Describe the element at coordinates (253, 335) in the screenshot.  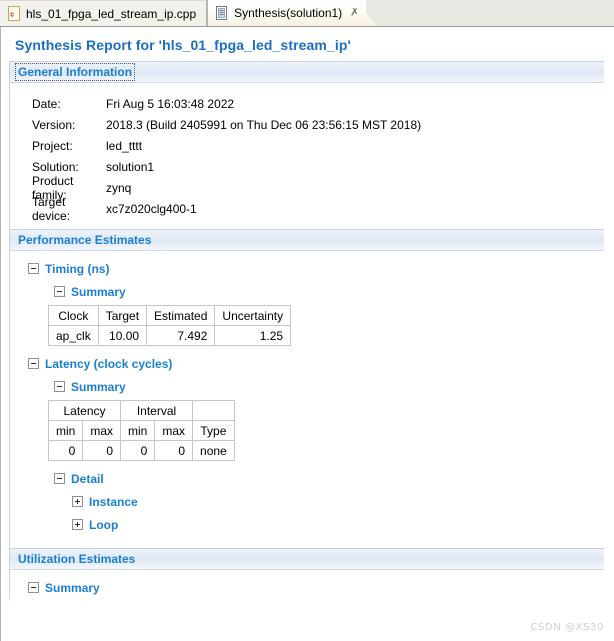
I see `cell-uncertainty: 1.25` at that location.